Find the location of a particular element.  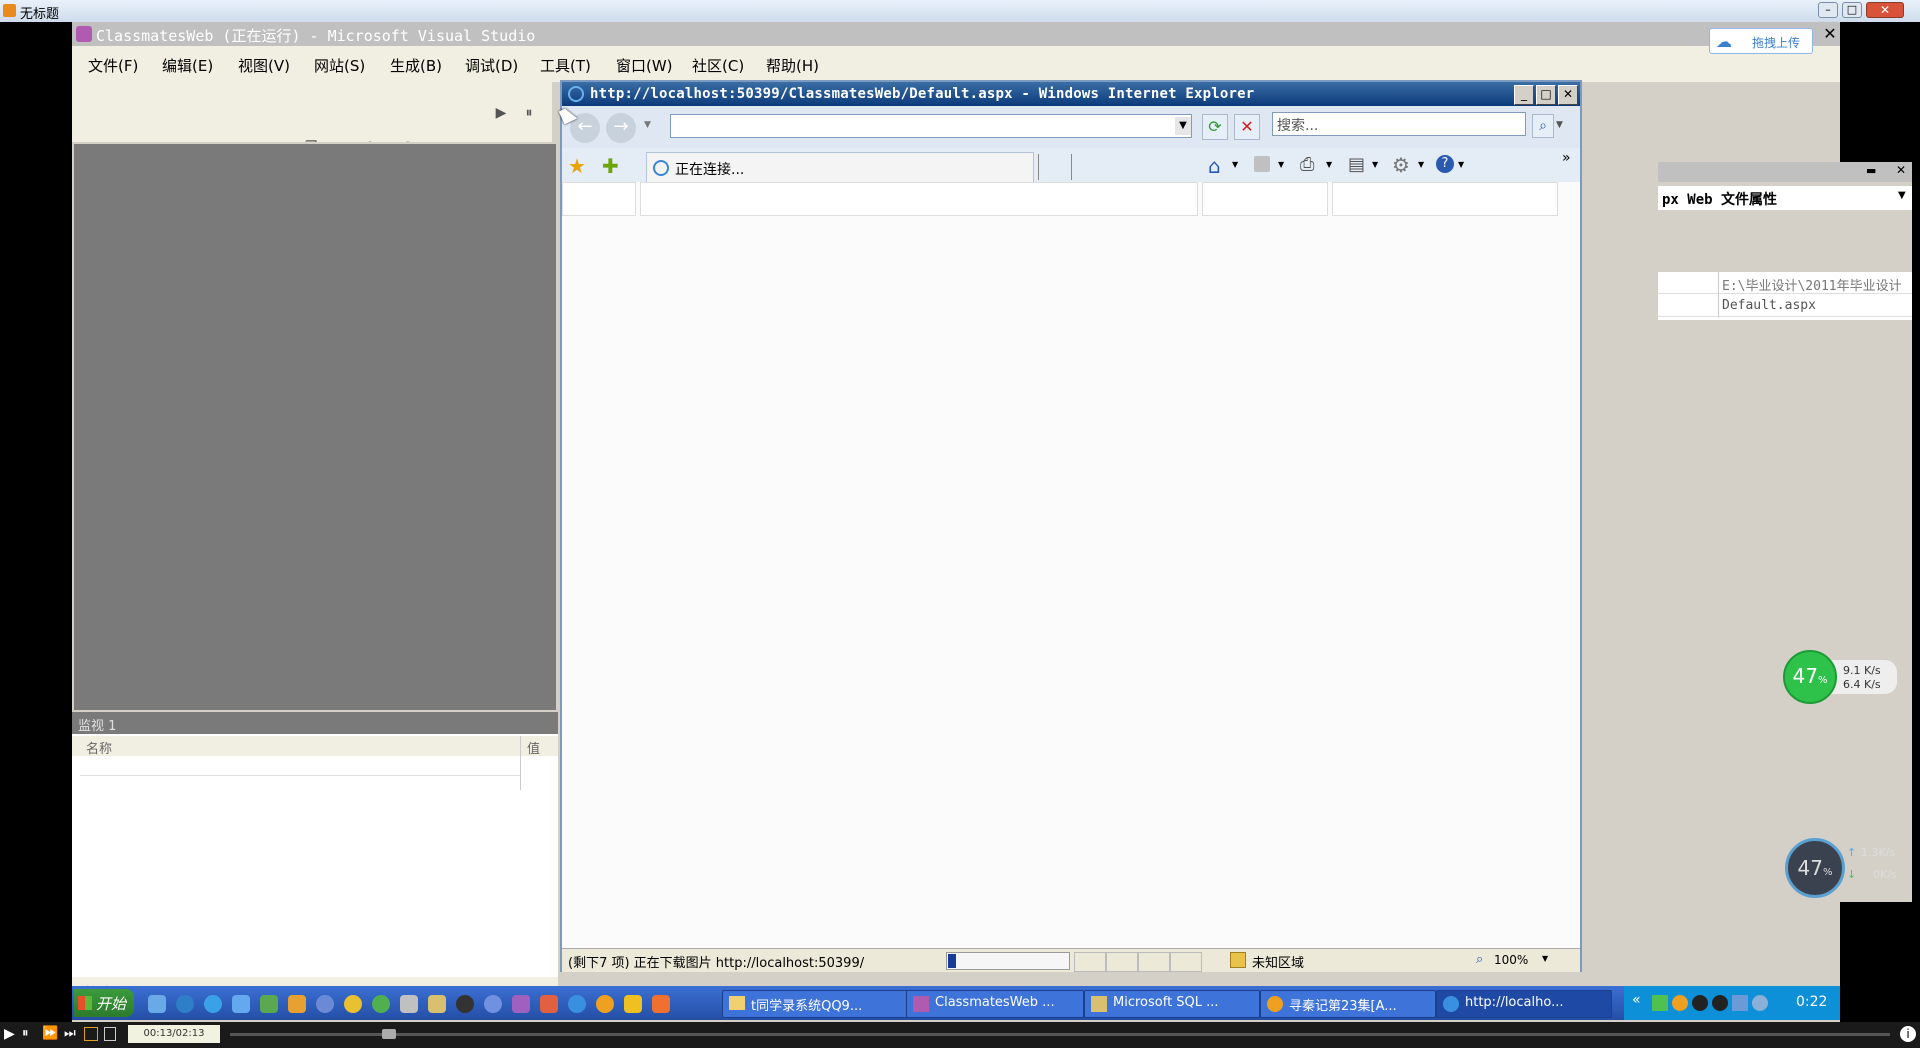

drag-upload-button: ☁ 拖拽上传 is located at coordinates (1761, 41).